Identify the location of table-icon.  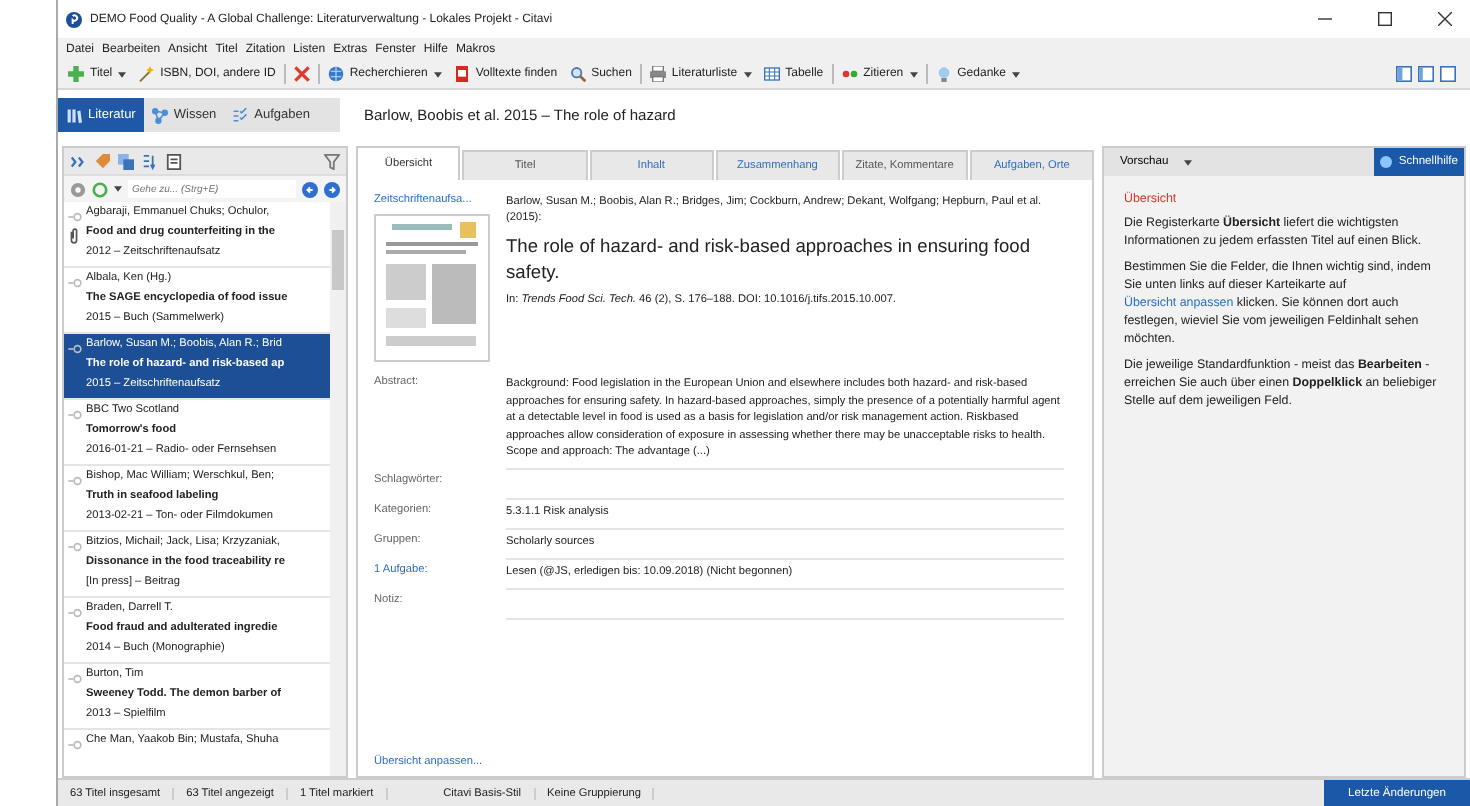
(771, 74).